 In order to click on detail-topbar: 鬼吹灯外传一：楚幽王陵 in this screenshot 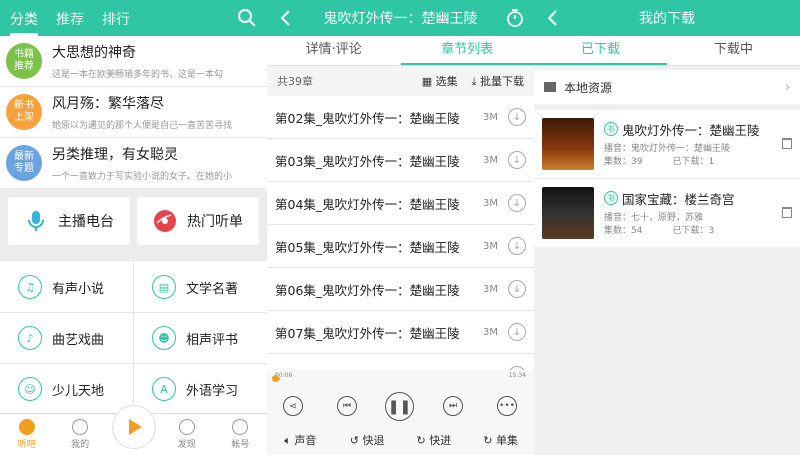, I will do `click(400, 18)`.